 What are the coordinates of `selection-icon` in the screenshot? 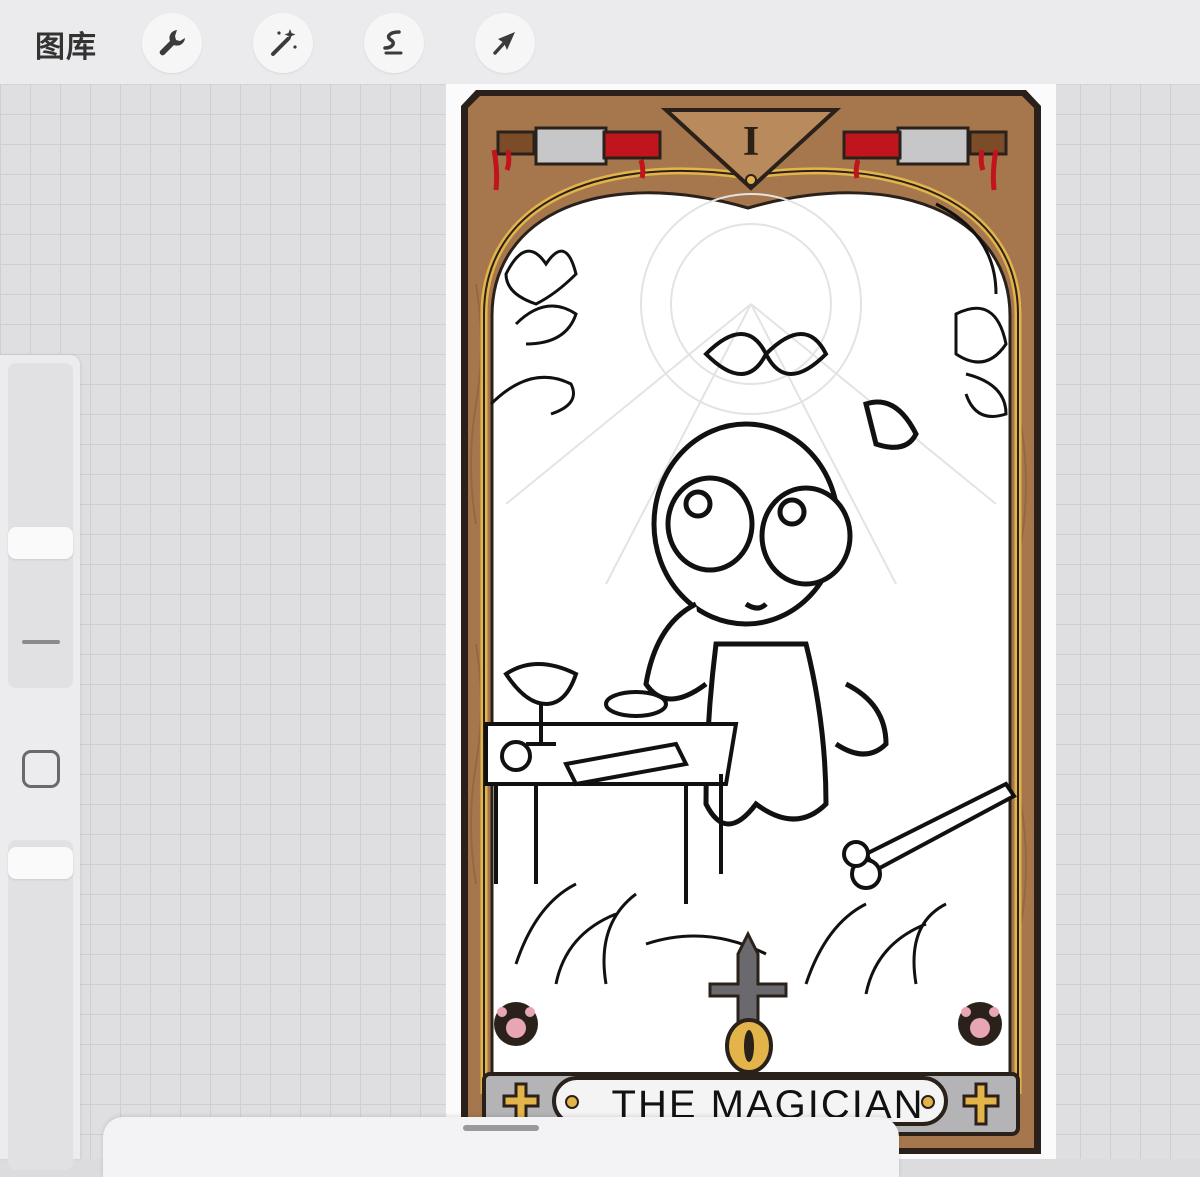 It's located at (393, 42).